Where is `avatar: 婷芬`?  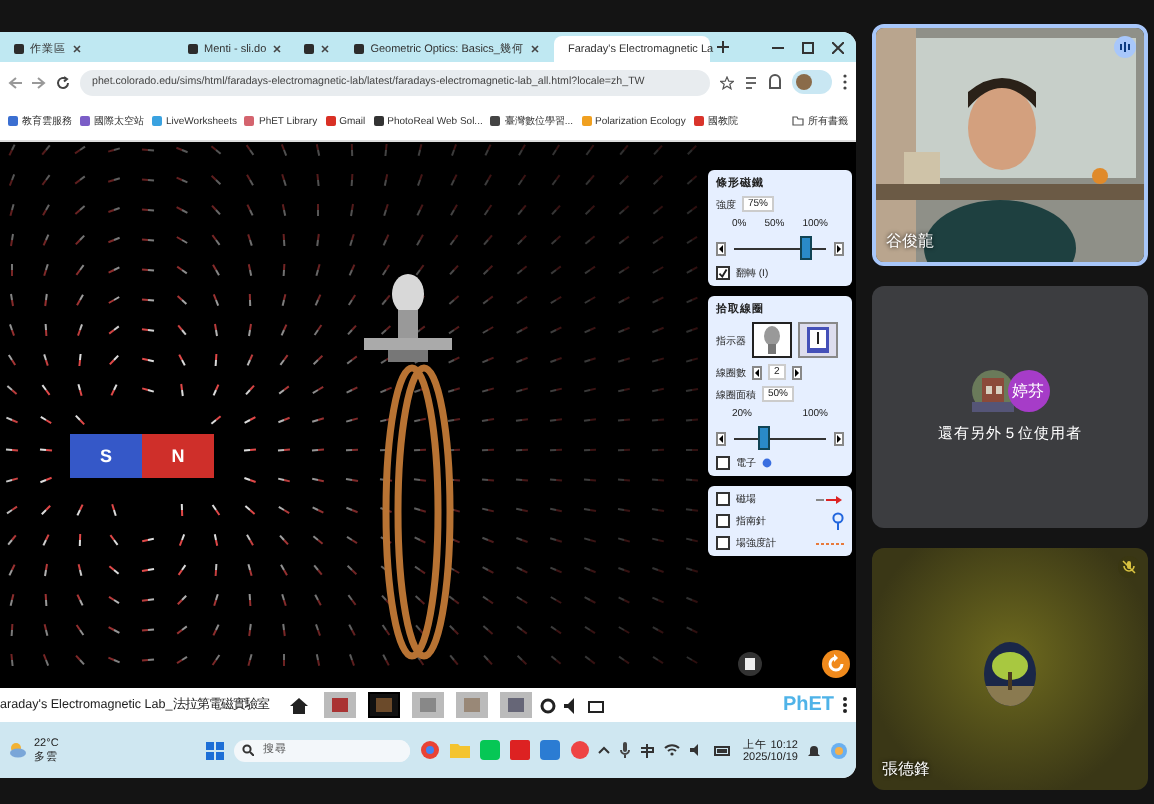
avatar: 婷芬 is located at coordinates (1028, 391).